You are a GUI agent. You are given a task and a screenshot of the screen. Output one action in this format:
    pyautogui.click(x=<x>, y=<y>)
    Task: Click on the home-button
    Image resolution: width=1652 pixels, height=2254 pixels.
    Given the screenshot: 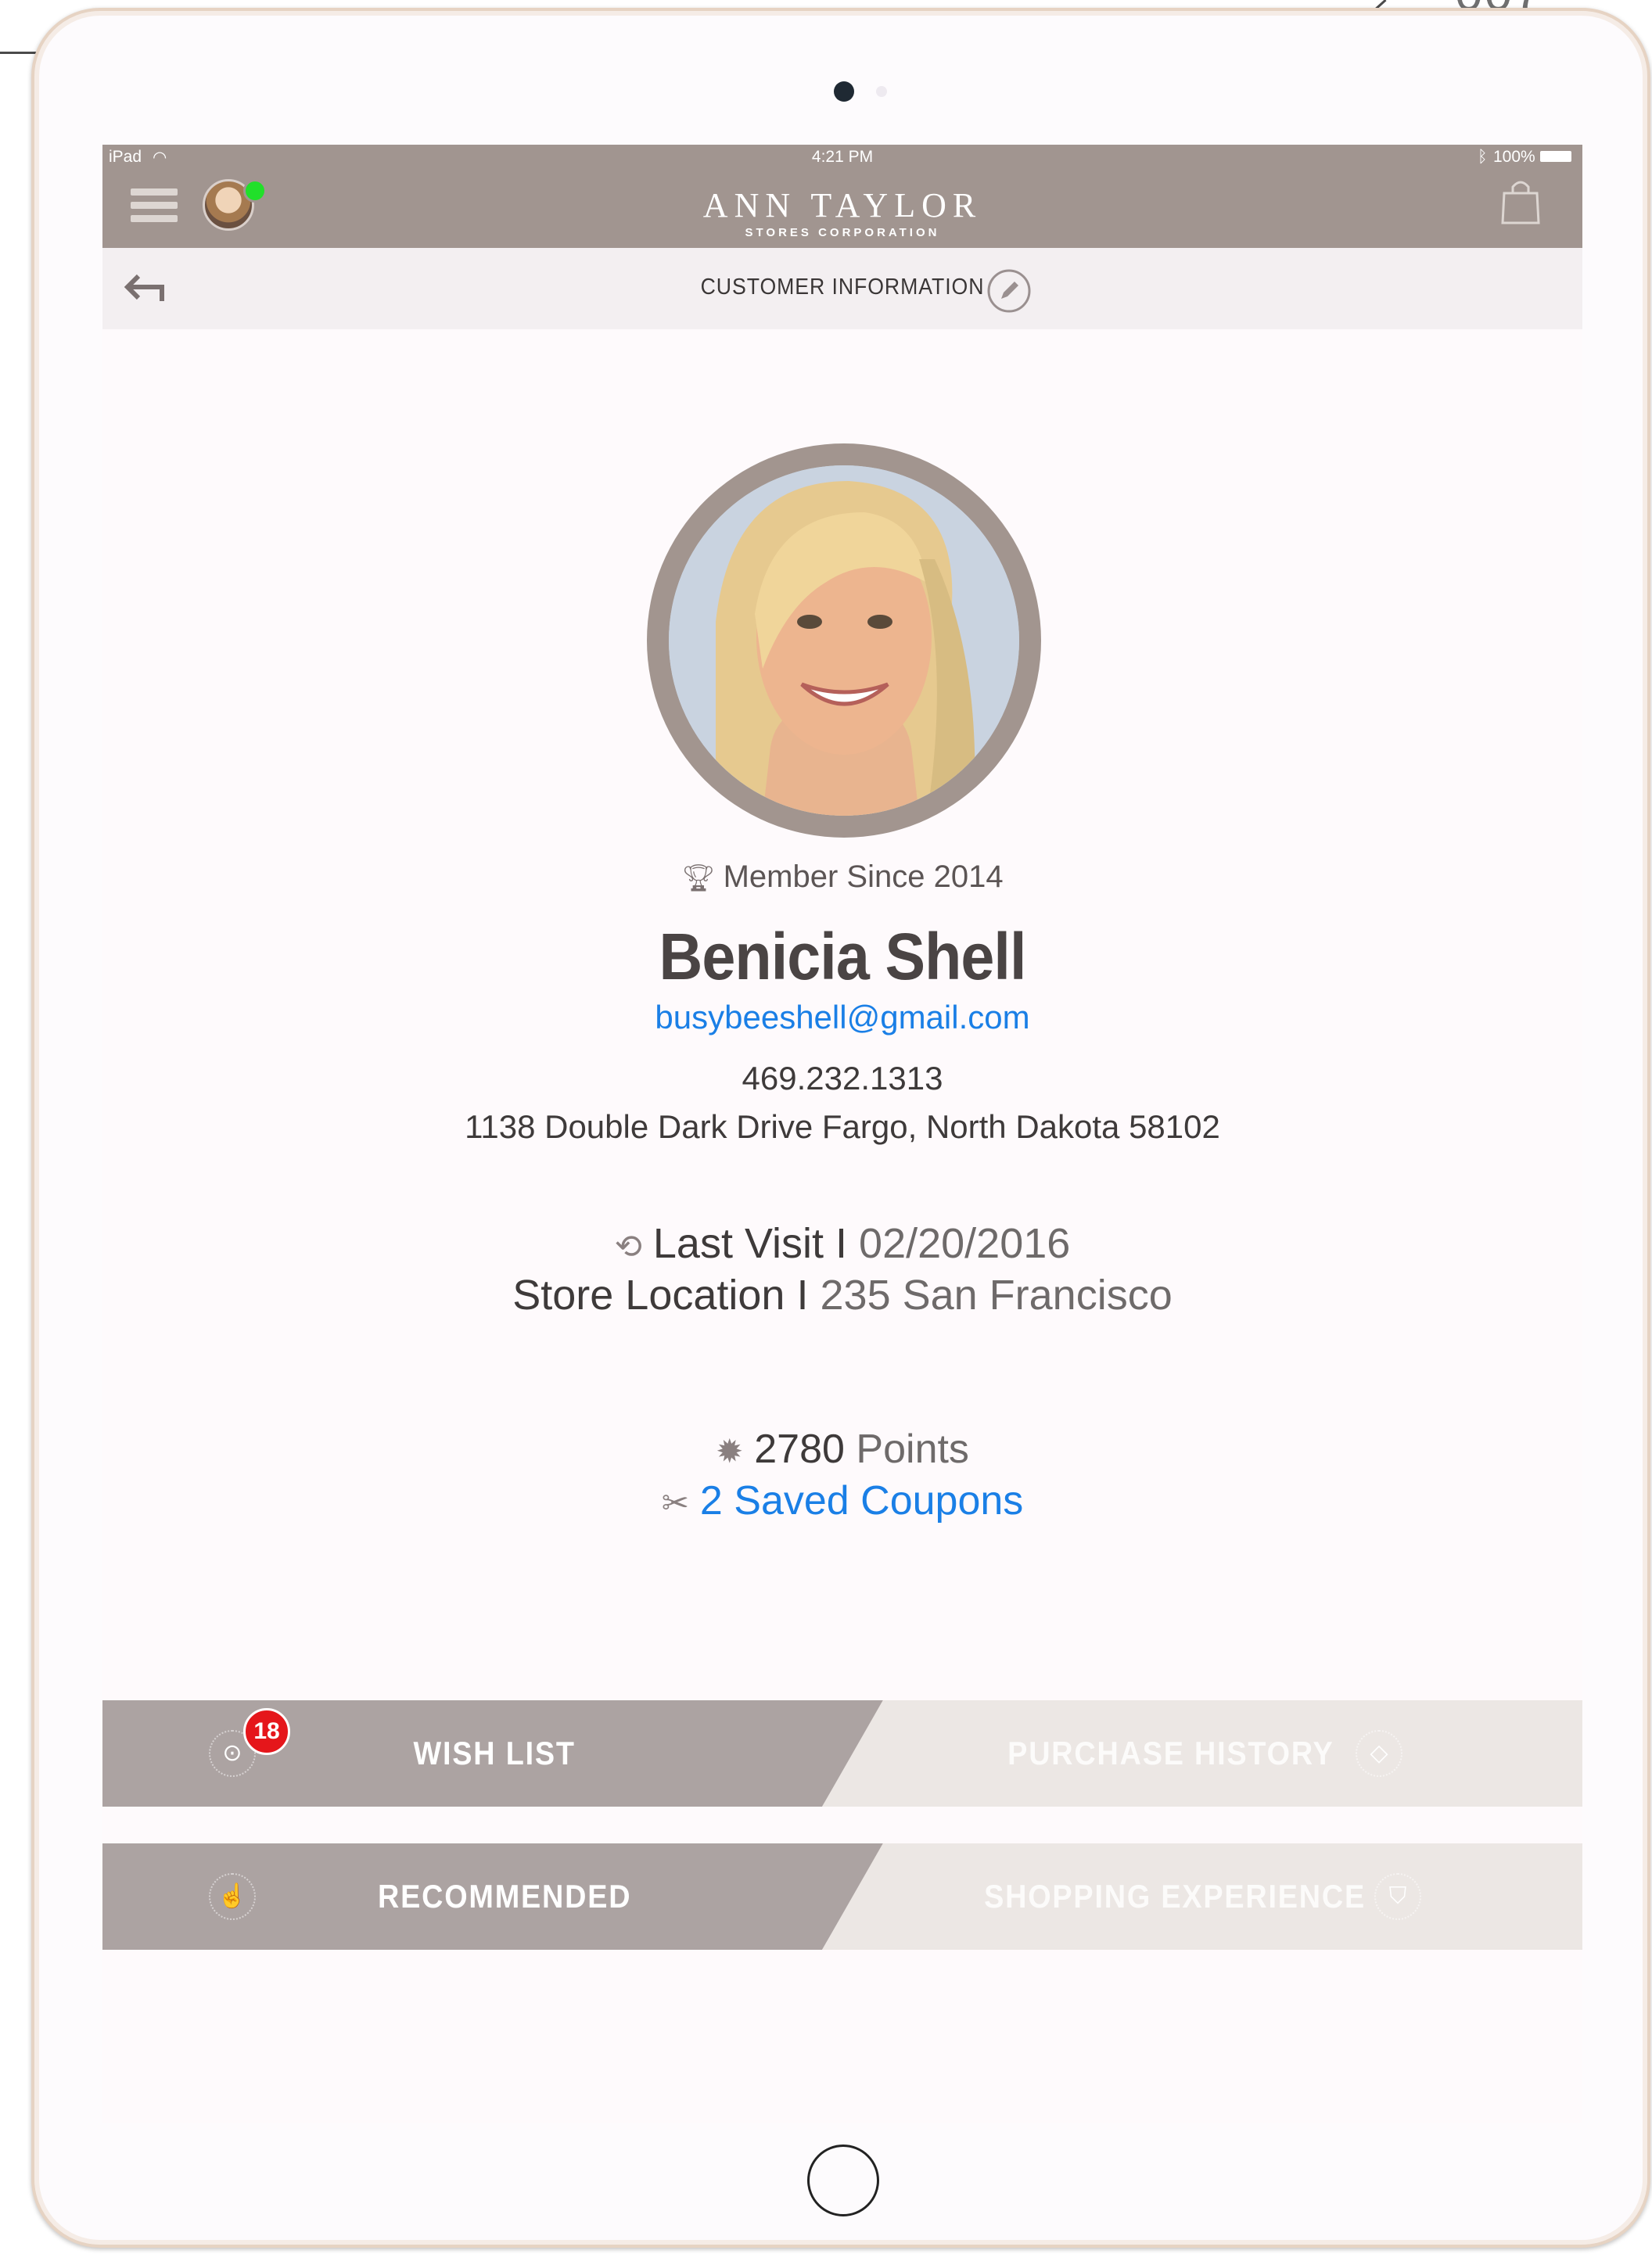 What is the action you would take?
    pyautogui.click(x=843, y=2180)
    